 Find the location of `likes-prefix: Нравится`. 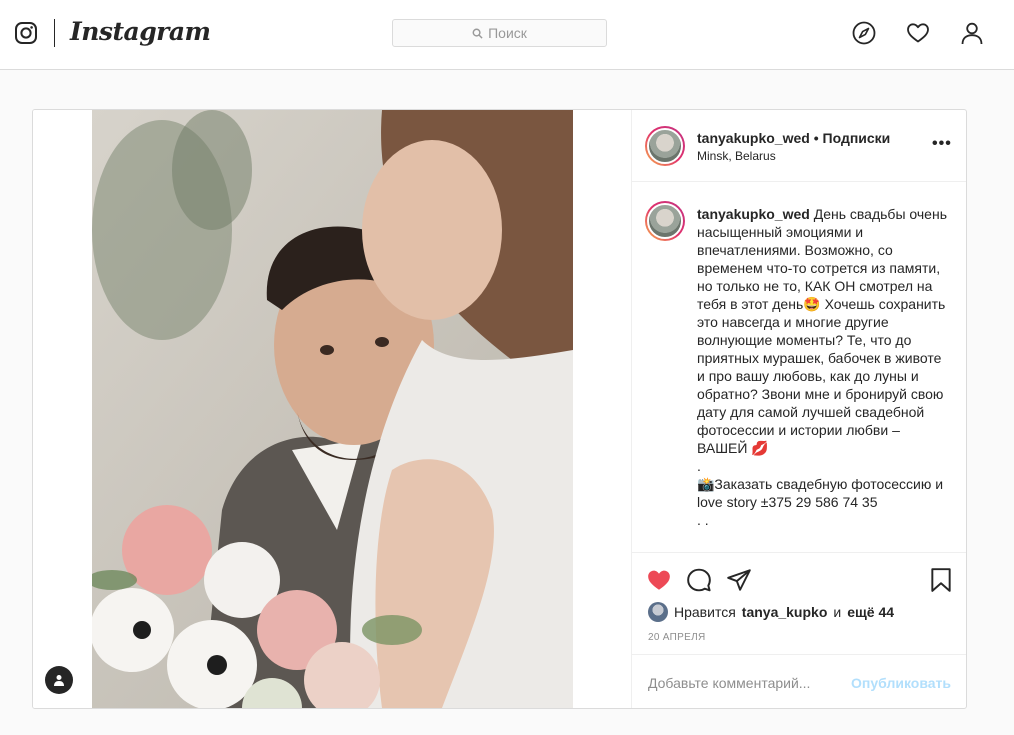

likes-prefix: Нравится is located at coordinates (705, 612).